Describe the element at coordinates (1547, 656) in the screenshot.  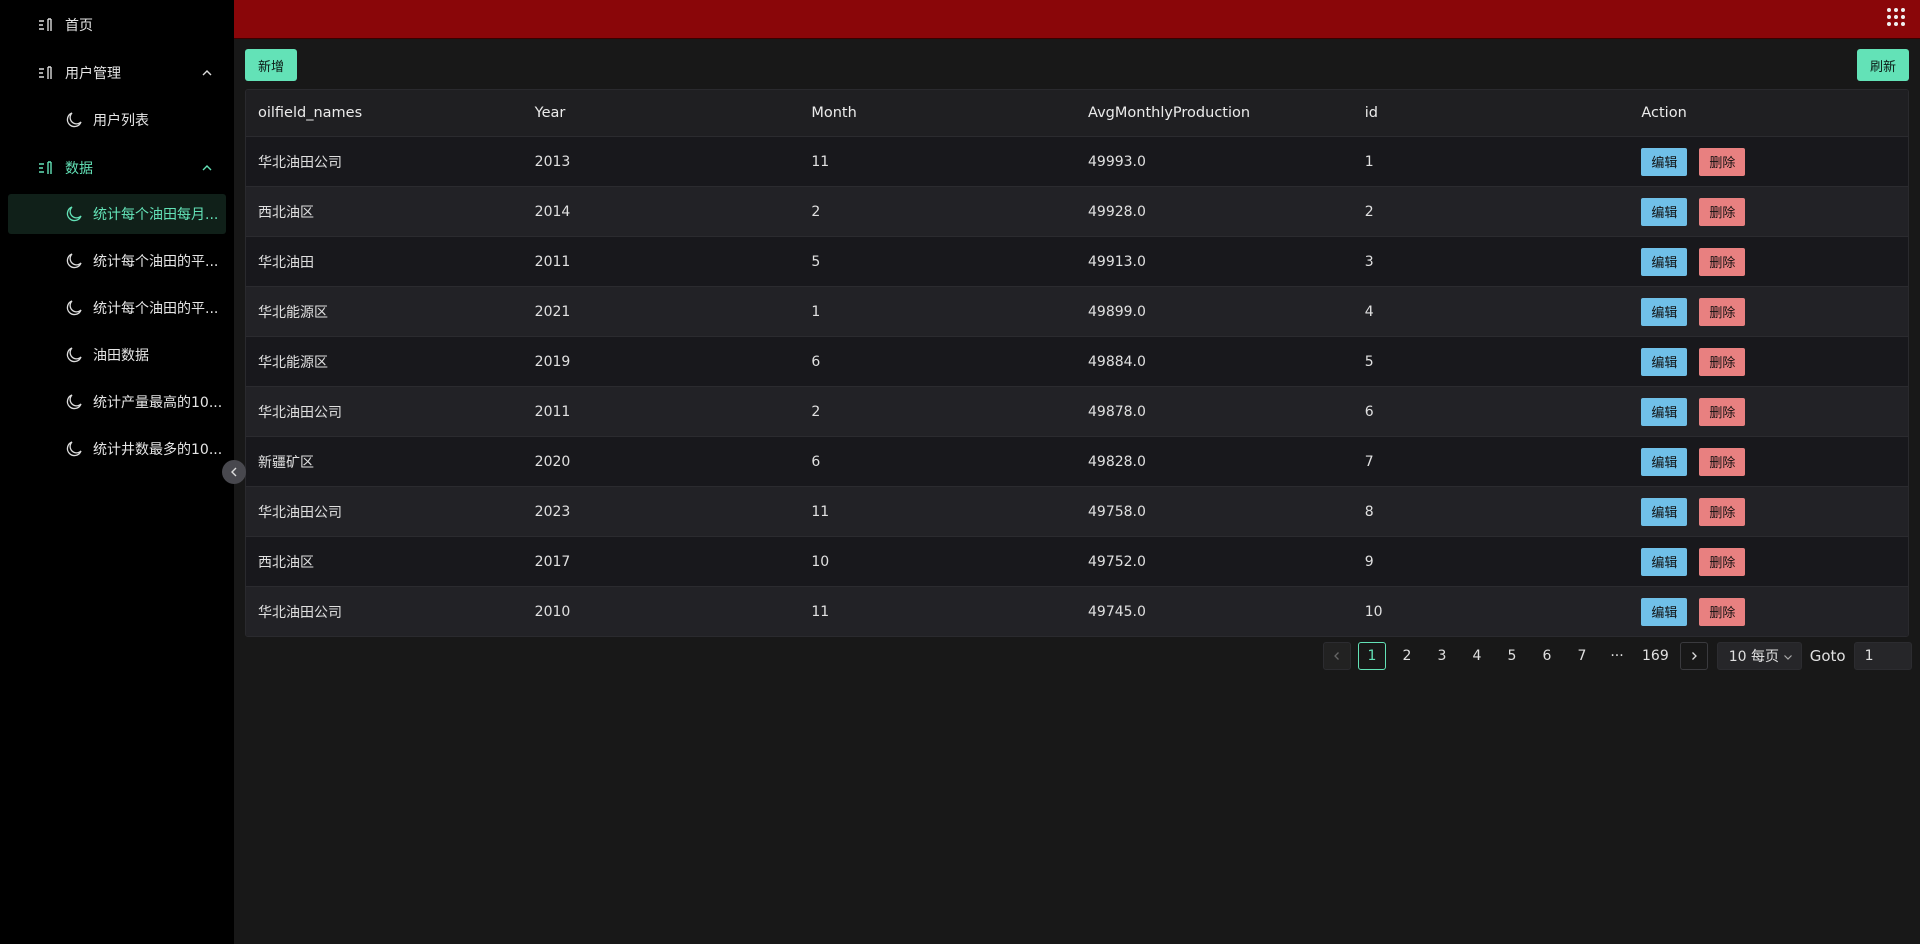
I see `page-button: 6` at that location.